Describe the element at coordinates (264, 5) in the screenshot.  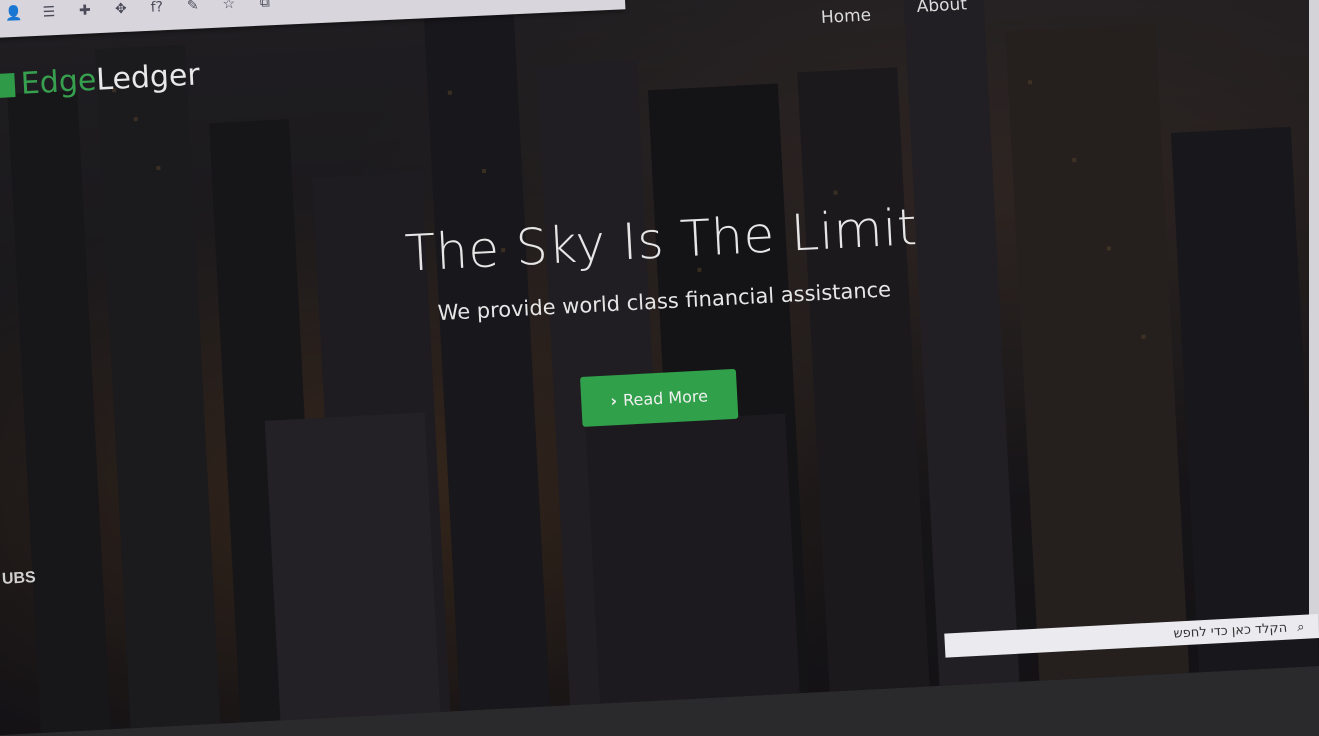
I see `bookmark-icon: ⧉` at that location.